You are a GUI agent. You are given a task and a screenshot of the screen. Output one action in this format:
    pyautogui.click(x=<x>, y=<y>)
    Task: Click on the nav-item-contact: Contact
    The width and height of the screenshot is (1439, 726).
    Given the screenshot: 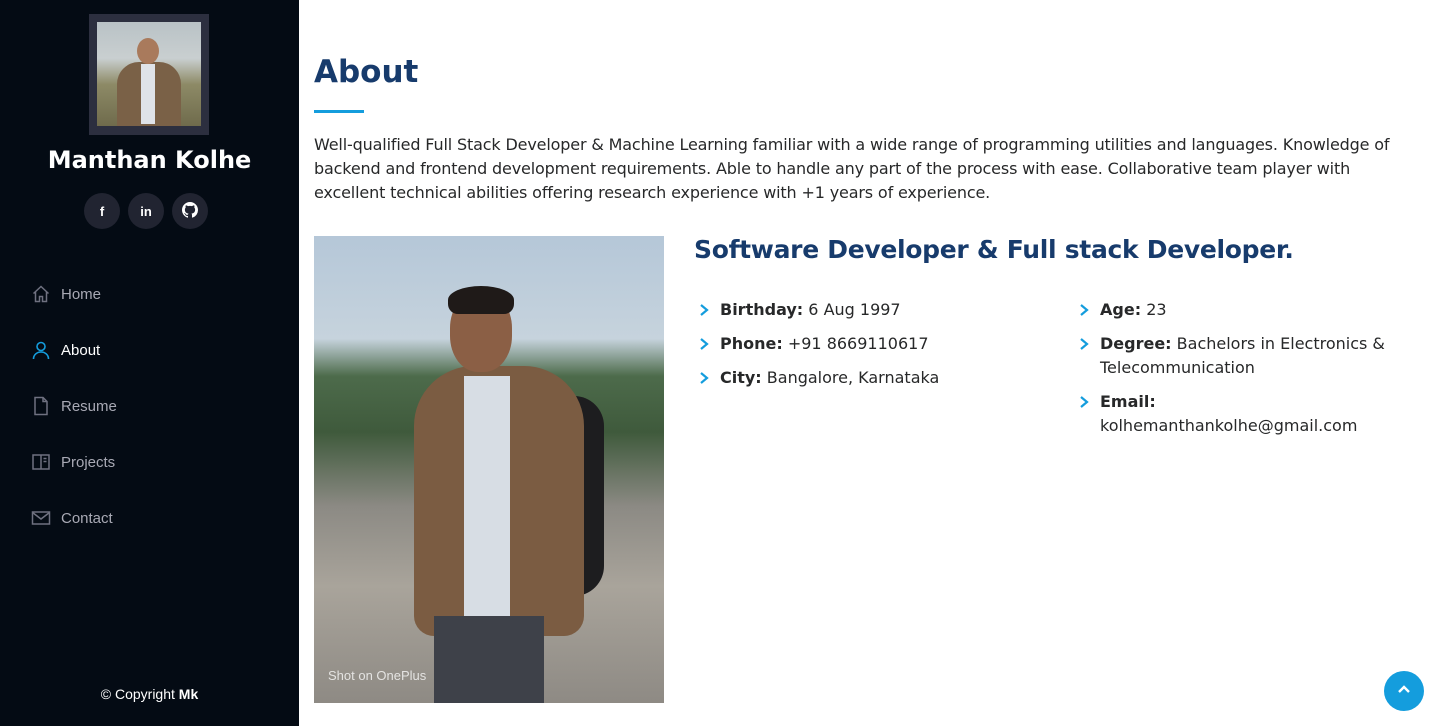 What is the action you would take?
    pyautogui.click(x=73, y=518)
    